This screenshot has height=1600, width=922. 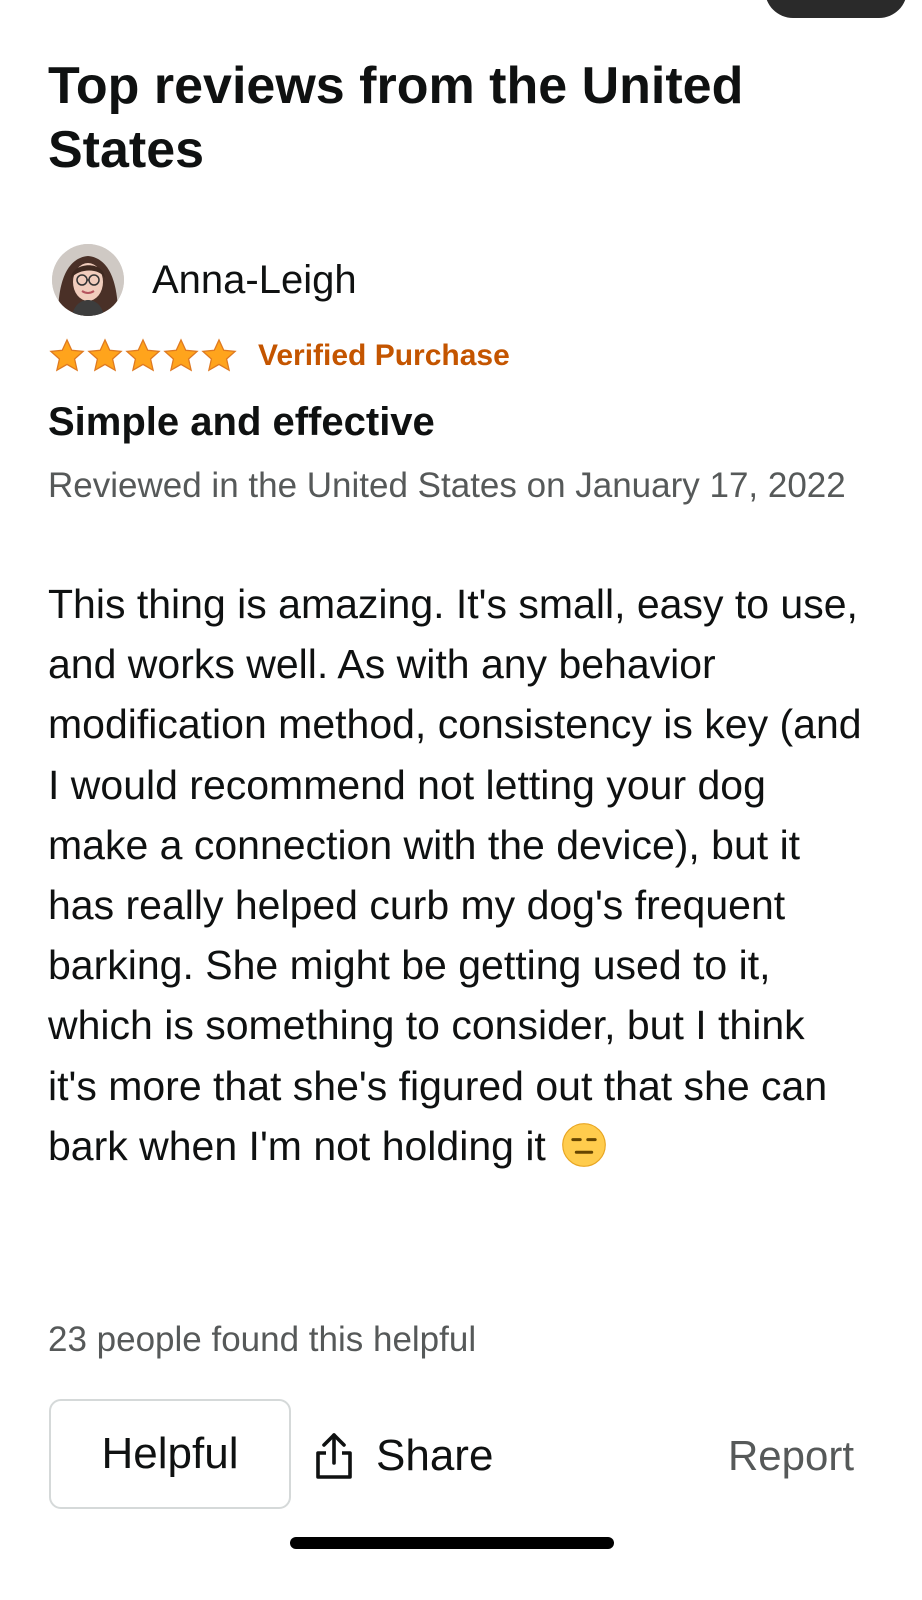 I want to click on reviewer-profile: Anna-Leigh, so click(x=204, y=280).